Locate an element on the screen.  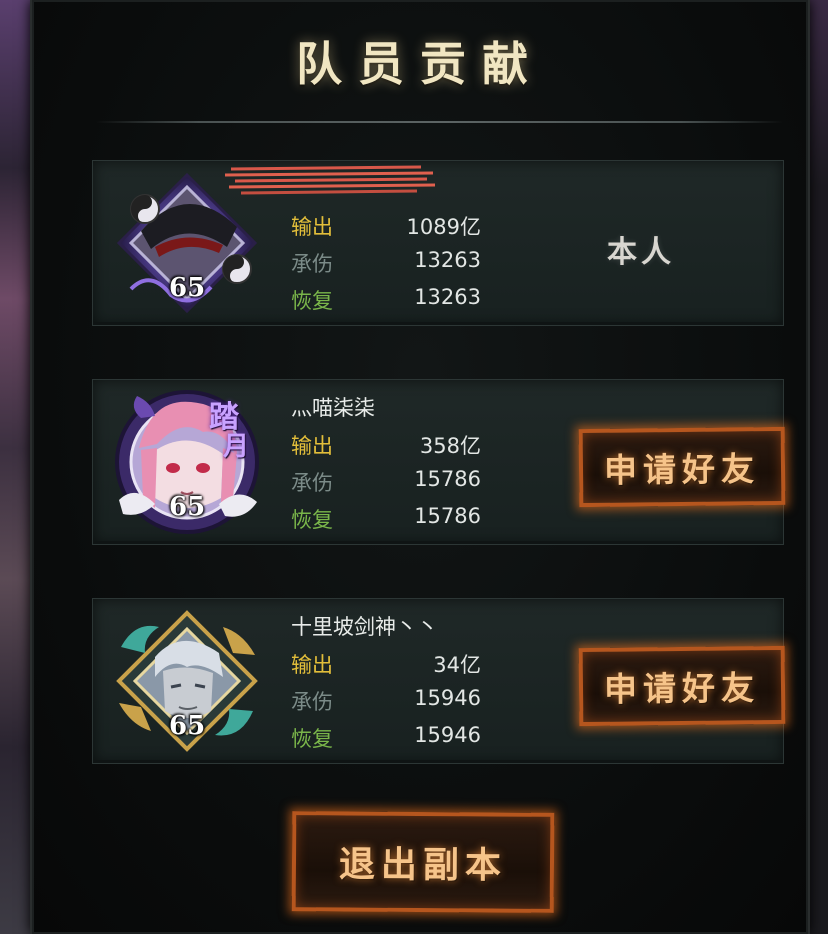
stat-row-tank: 承伤 13263 is located at coordinates (386, 264).